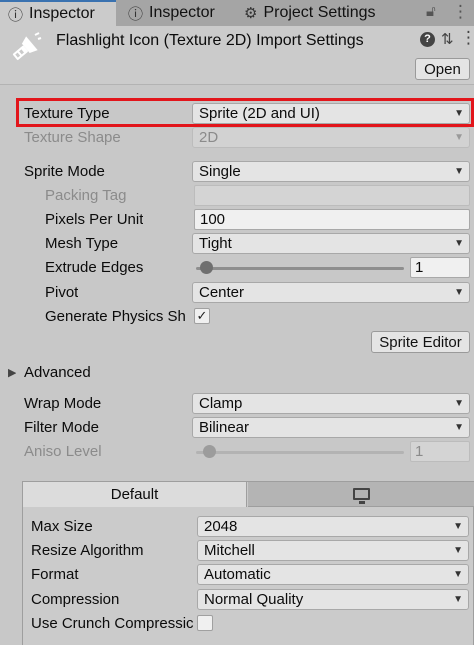 This screenshot has height=645, width=474. I want to click on filter-mode-row: Filter Mode Bilinear, so click(237, 428).